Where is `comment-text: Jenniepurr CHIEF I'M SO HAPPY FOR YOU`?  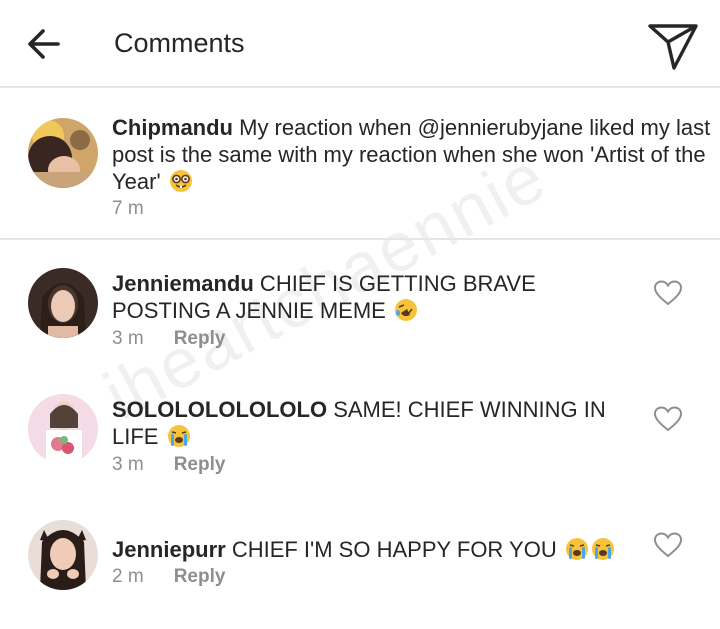 comment-text: Jenniepurr CHIEF I'M SO HAPPY FOR YOU is located at coordinates (372, 549).